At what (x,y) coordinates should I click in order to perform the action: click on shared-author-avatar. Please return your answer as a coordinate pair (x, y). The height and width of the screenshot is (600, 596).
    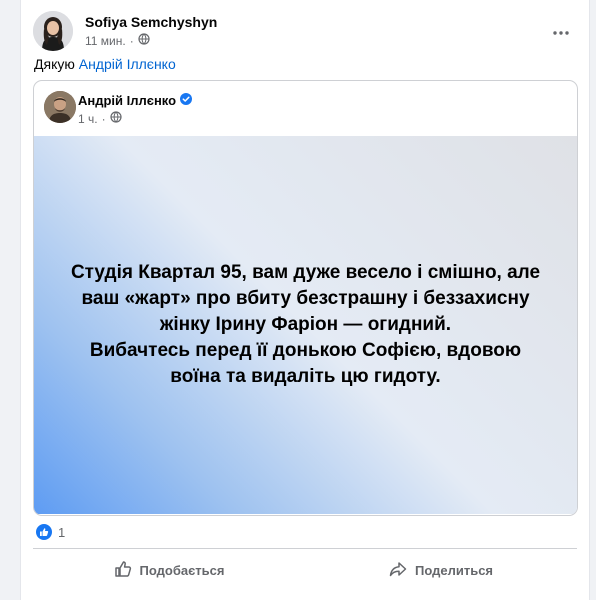
    Looking at the image, I should click on (60, 107).